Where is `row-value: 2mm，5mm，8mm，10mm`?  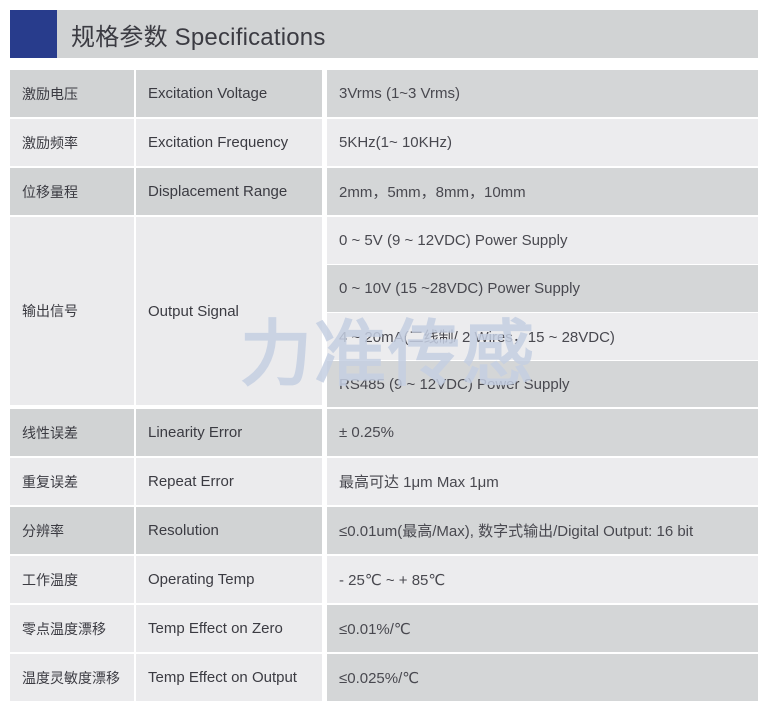 row-value: 2mm，5mm，8mm，10mm is located at coordinates (542, 191).